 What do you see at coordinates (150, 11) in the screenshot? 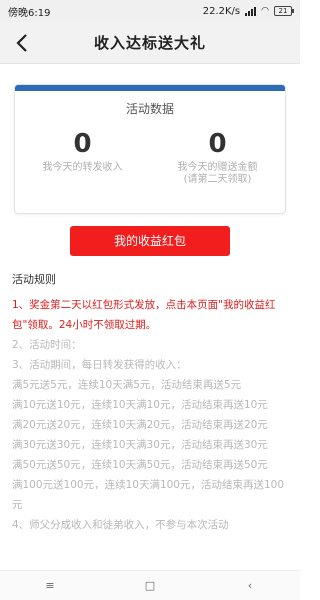
I see `status-bar: 傍晚6:19 22.2K/s ◠ 21` at bounding box center [150, 11].